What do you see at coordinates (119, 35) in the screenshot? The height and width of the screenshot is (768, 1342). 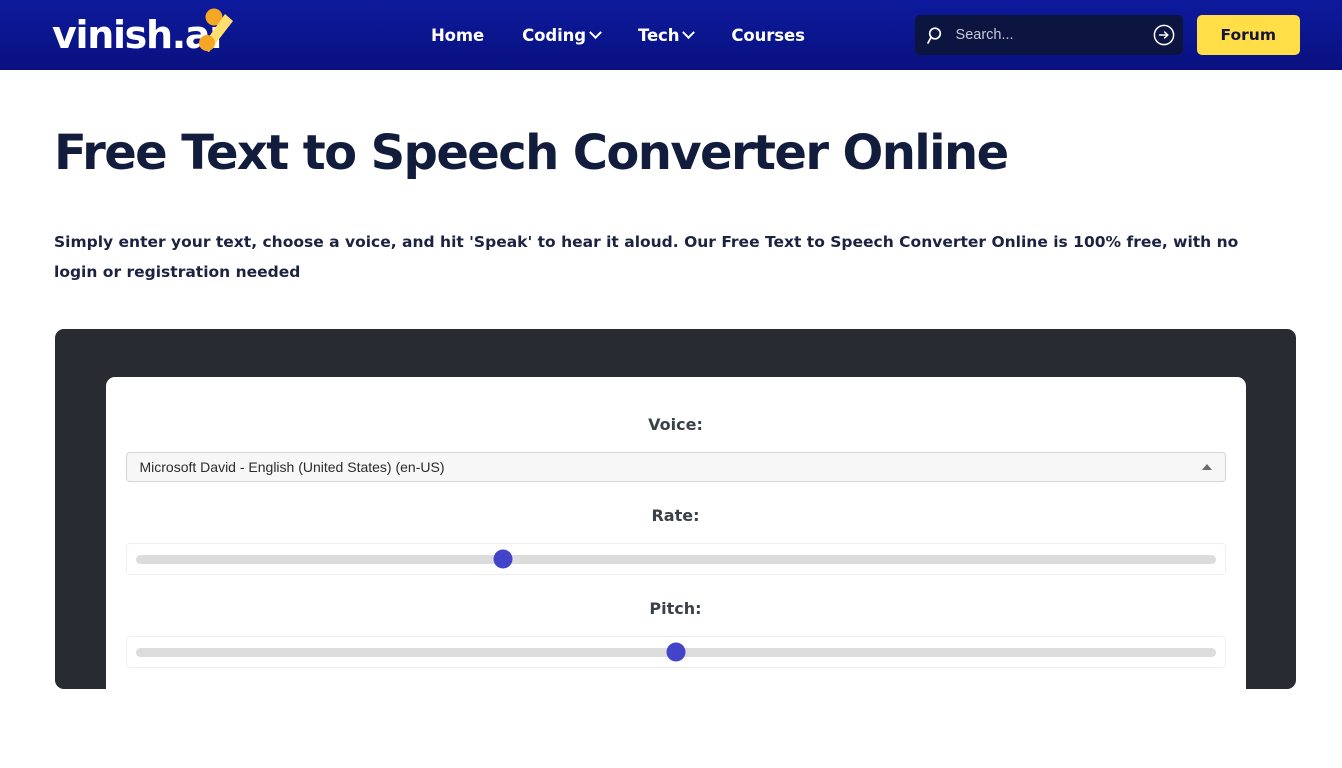 I see `brand-name-main: vinish.` at bounding box center [119, 35].